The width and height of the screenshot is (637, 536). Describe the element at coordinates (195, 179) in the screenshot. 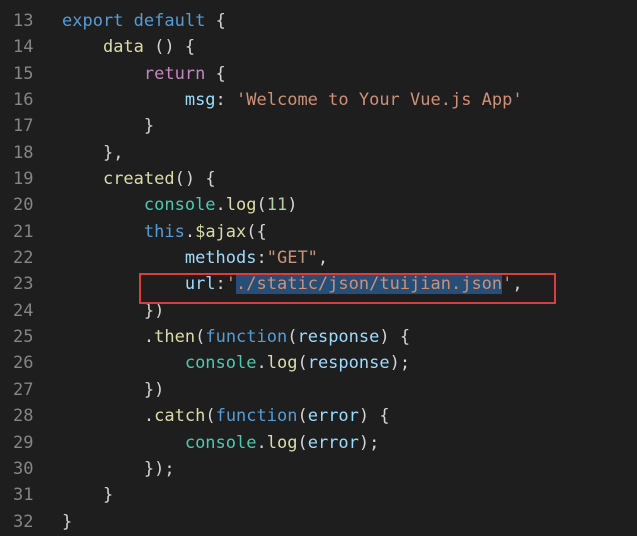

I see `code-token: () {` at that location.